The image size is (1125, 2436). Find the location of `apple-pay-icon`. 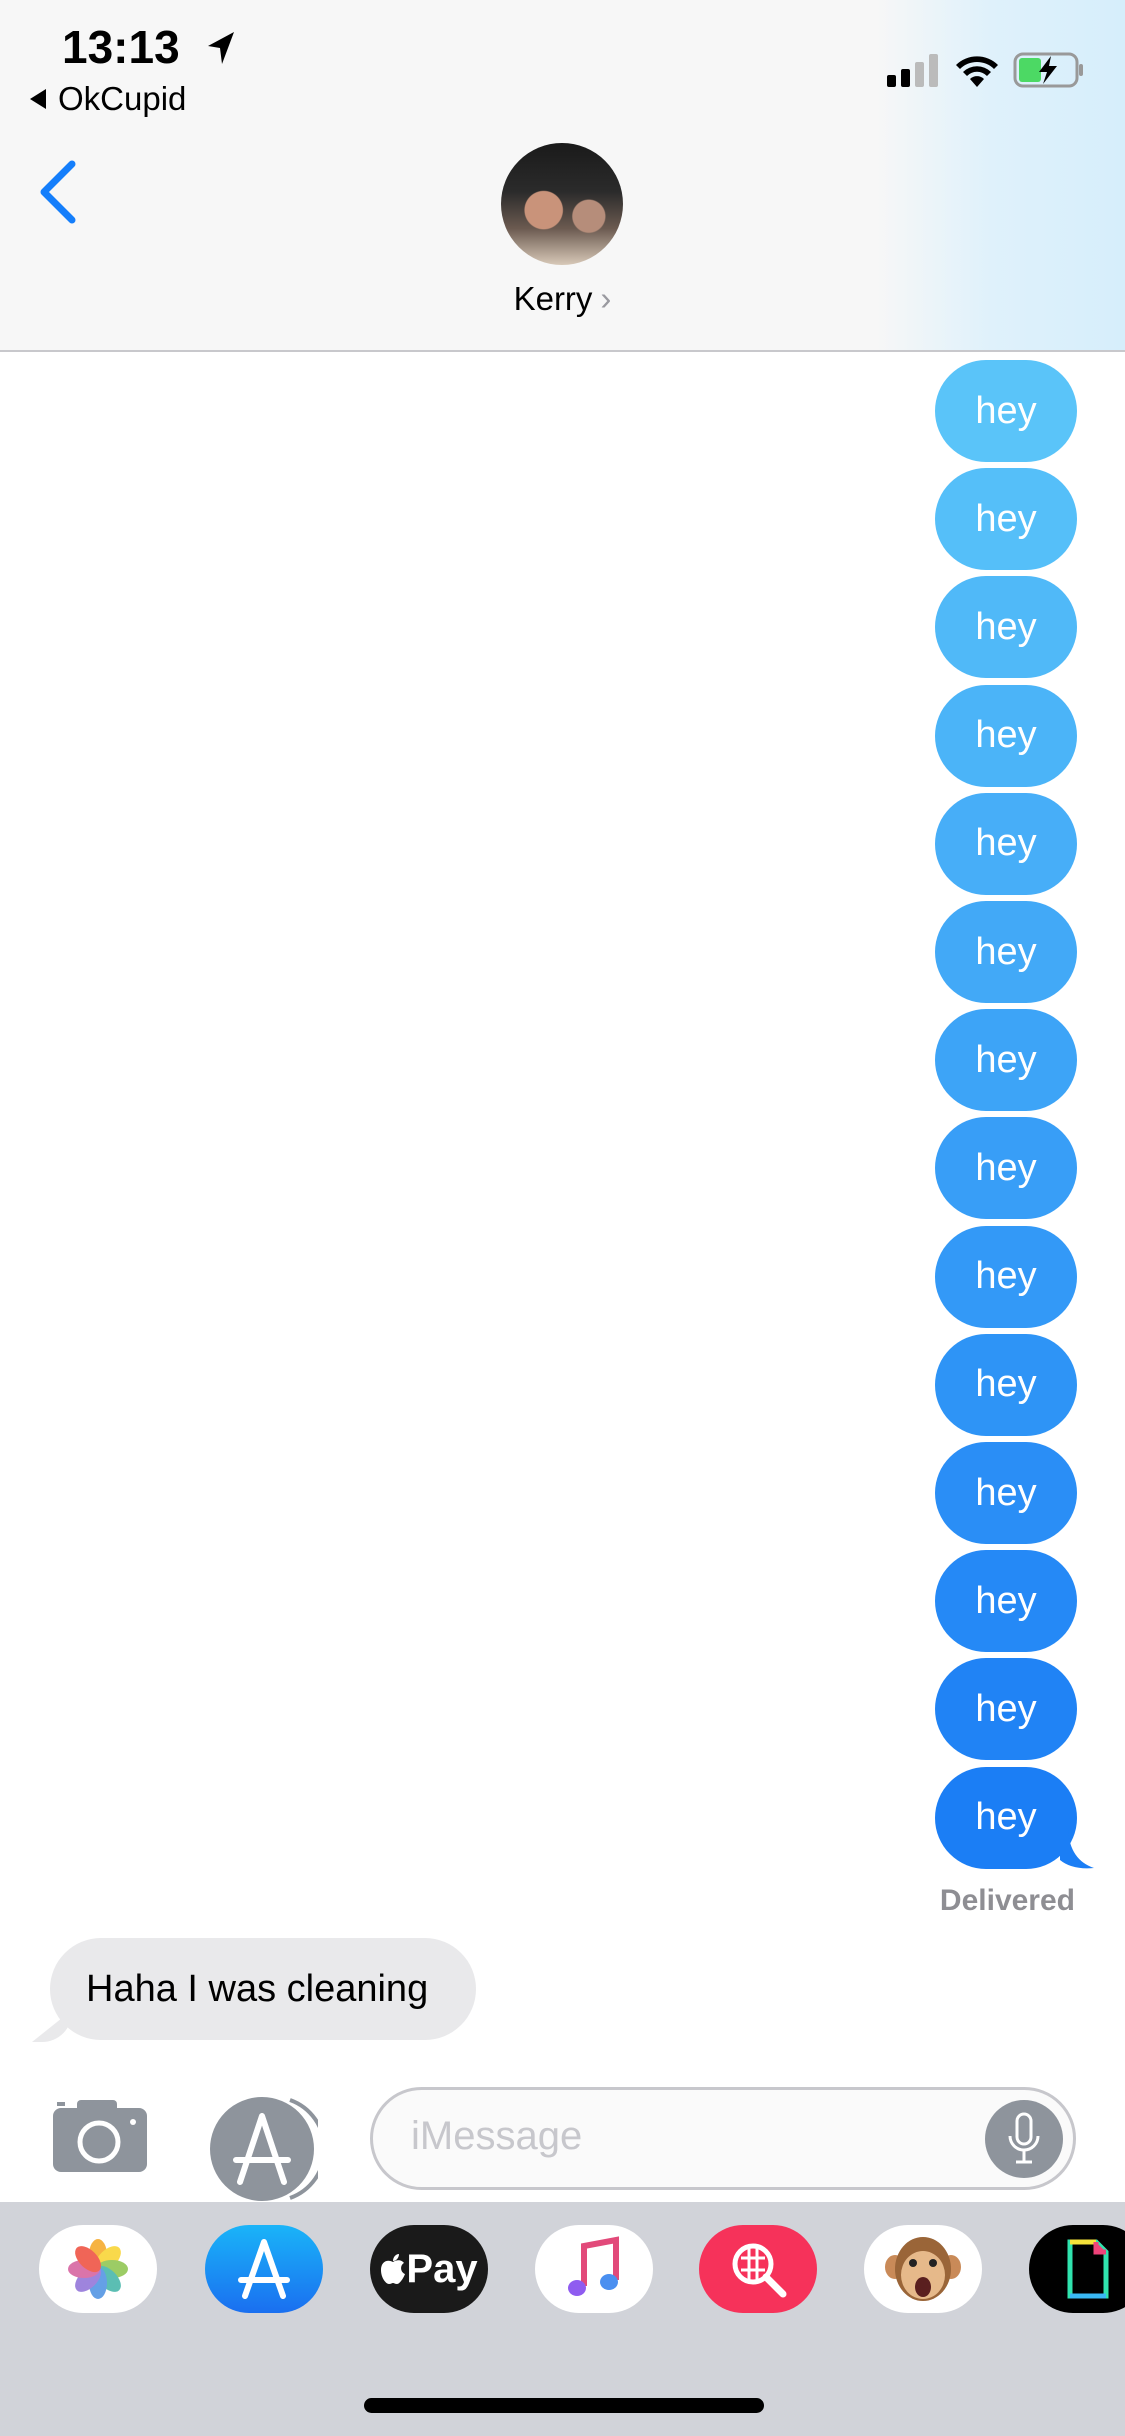

apple-pay-icon is located at coordinates (393, 2269).